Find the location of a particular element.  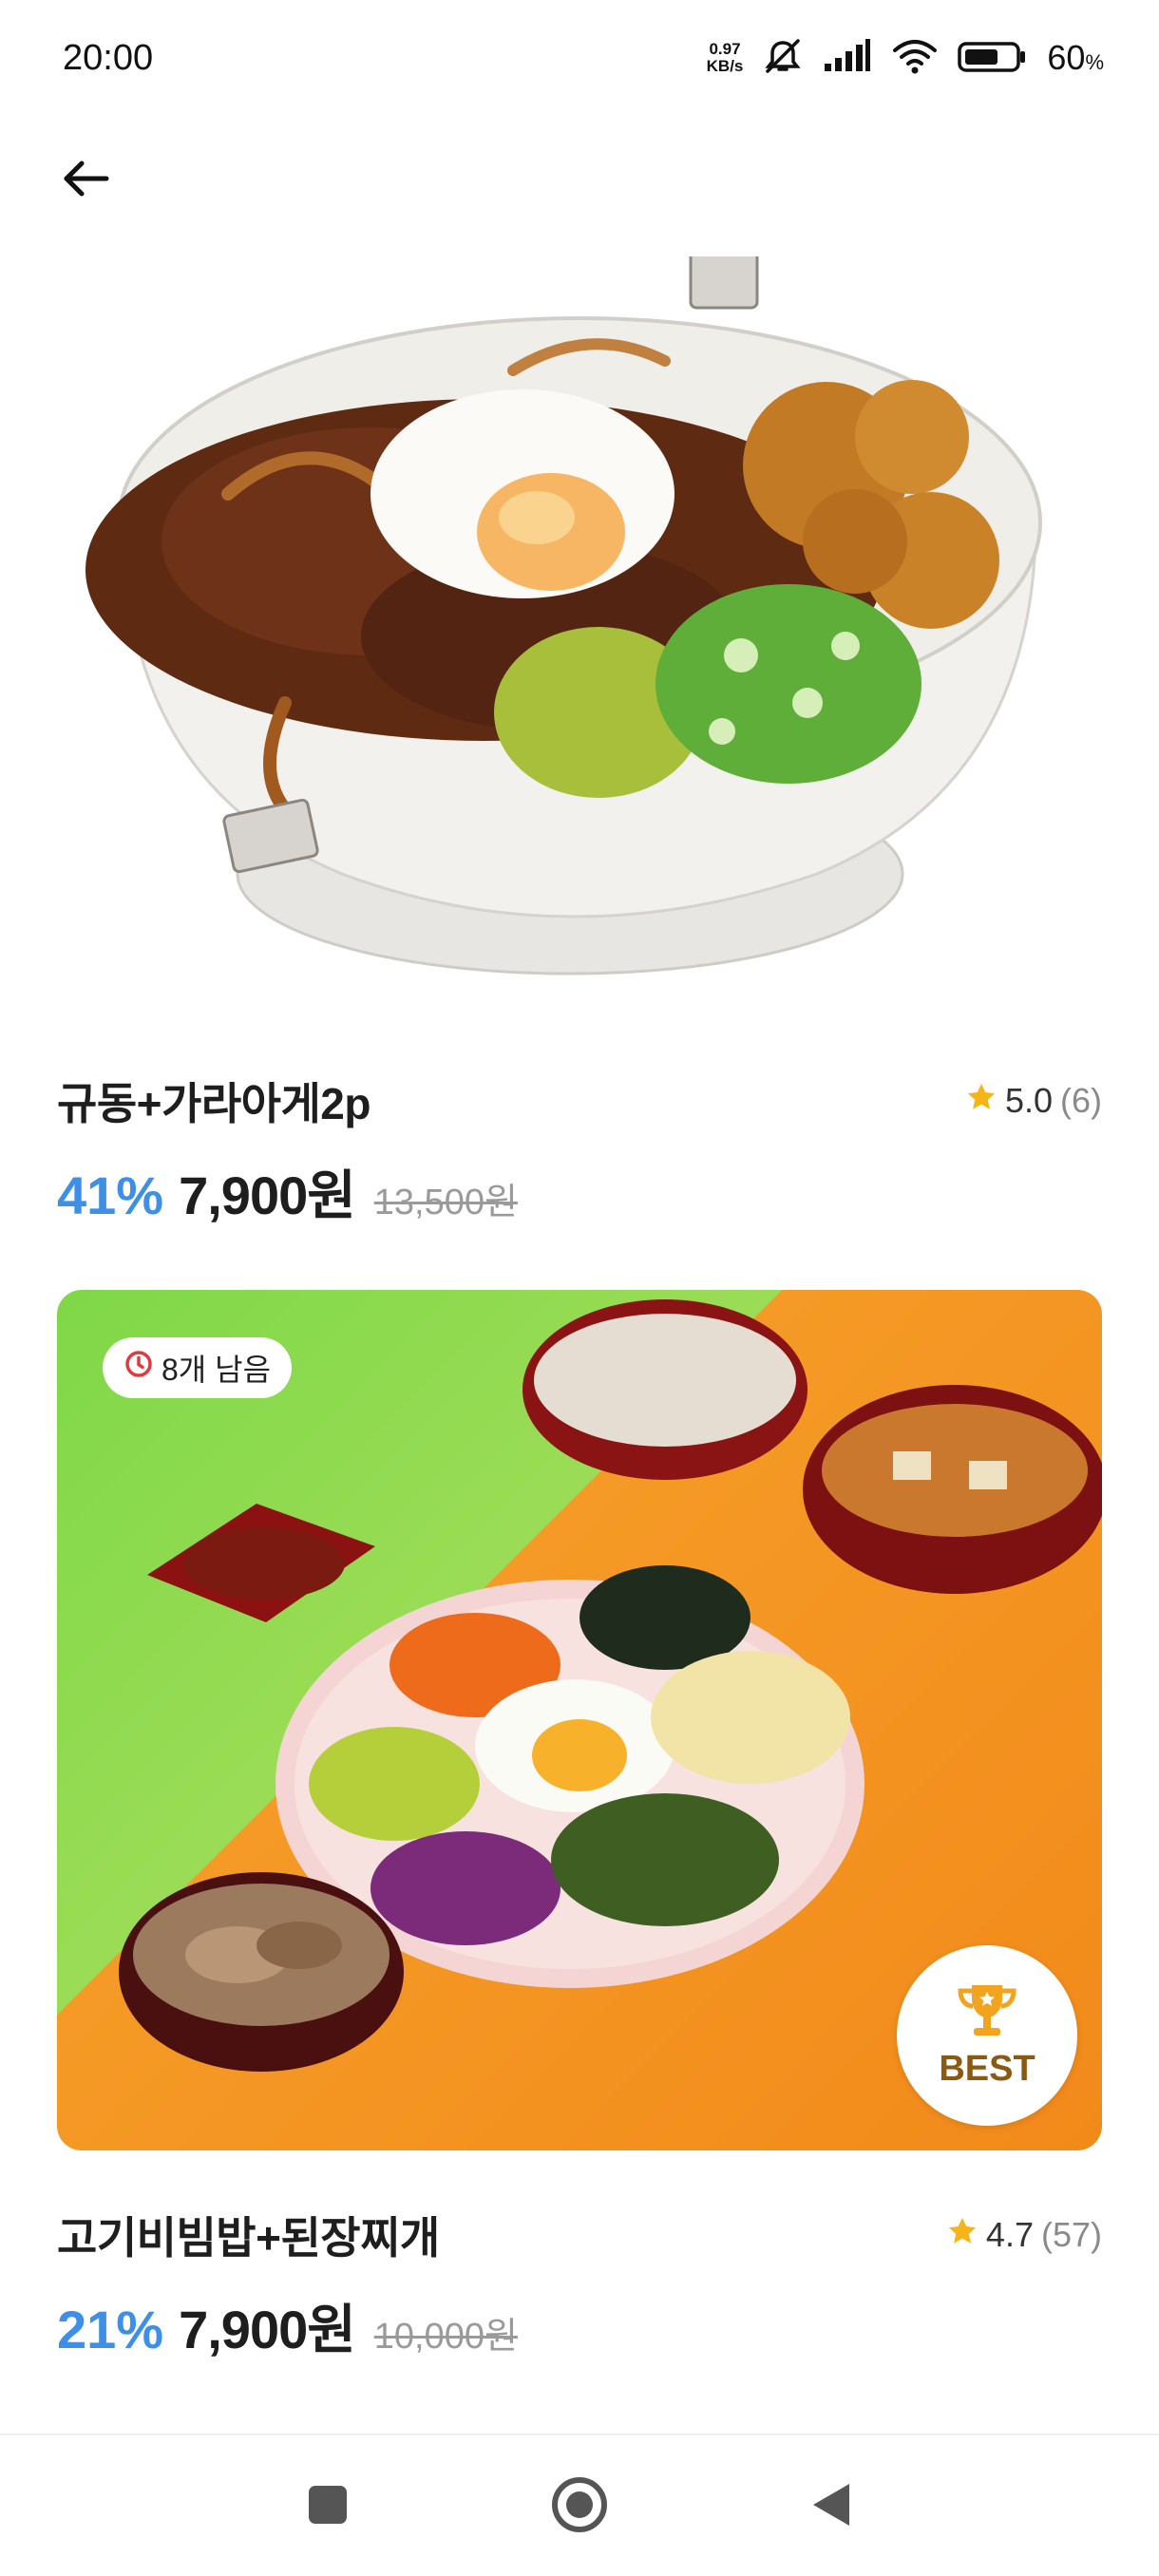

battery-icon is located at coordinates (993, 58).